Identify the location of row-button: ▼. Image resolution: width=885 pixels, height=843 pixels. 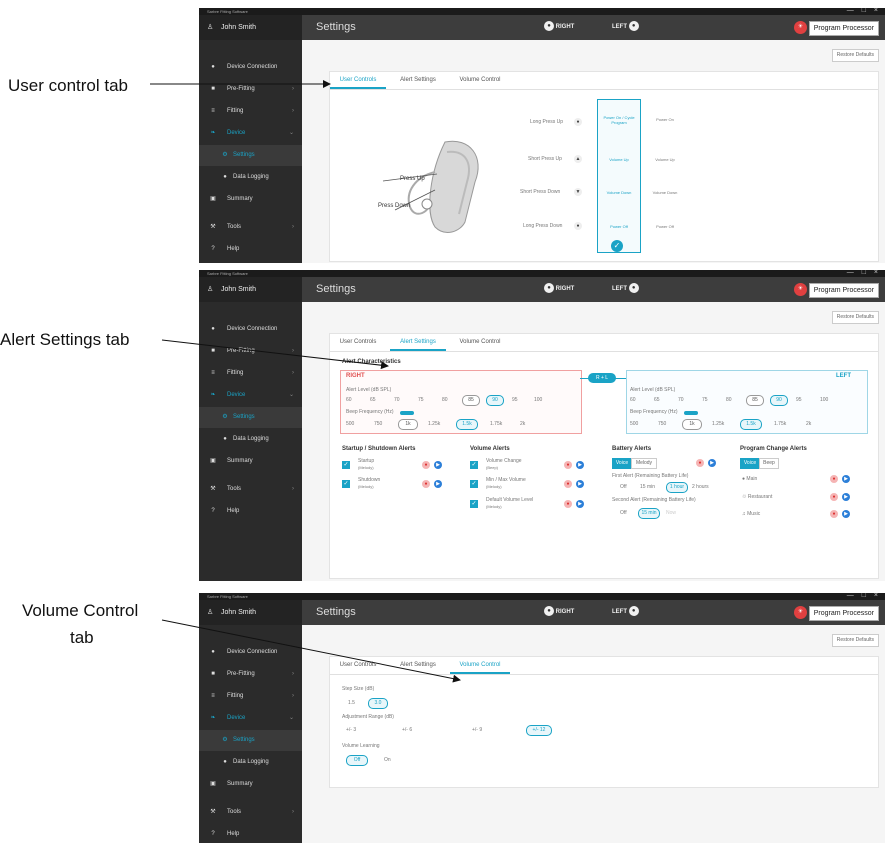
(578, 192).